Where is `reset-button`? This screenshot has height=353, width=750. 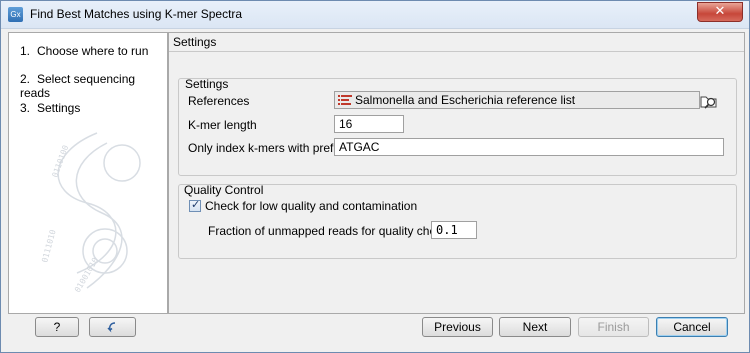 reset-button is located at coordinates (112, 327).